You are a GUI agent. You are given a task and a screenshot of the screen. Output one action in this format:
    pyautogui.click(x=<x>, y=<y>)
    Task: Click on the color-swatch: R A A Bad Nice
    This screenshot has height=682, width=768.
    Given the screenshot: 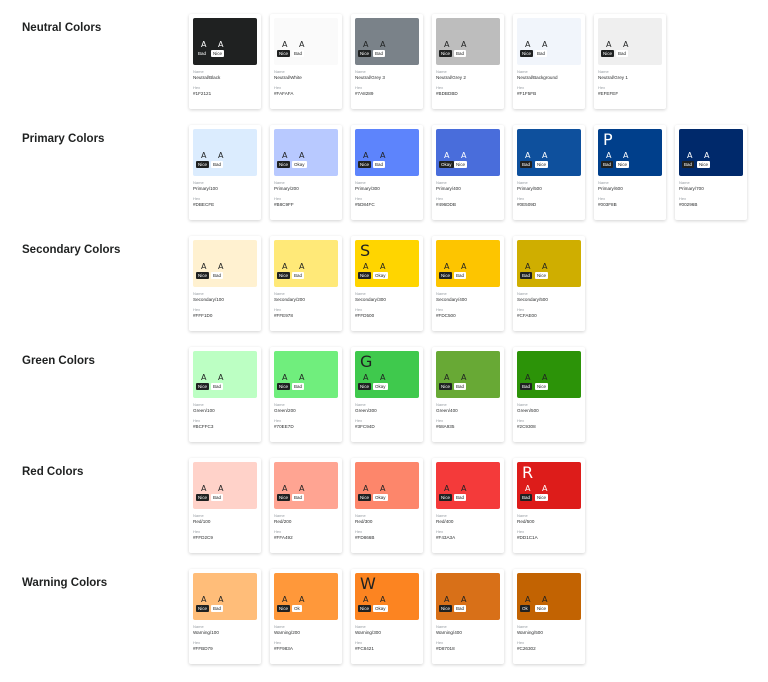 What is the action you would take?
    pyautogui.click(x=549, y=485)
    